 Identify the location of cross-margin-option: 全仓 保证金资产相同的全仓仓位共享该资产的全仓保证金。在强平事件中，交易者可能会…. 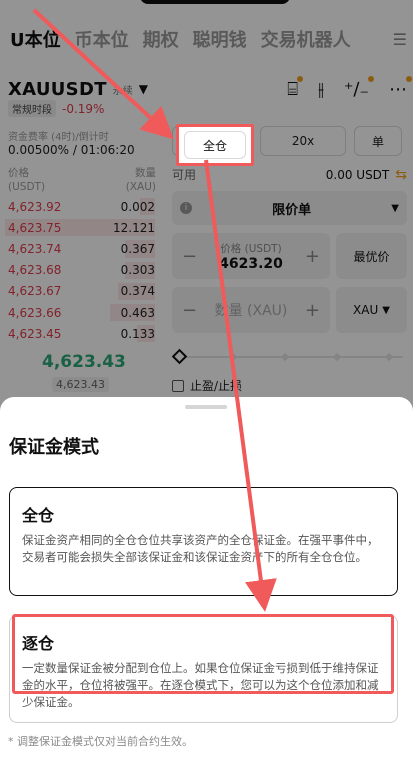
(203, 541).